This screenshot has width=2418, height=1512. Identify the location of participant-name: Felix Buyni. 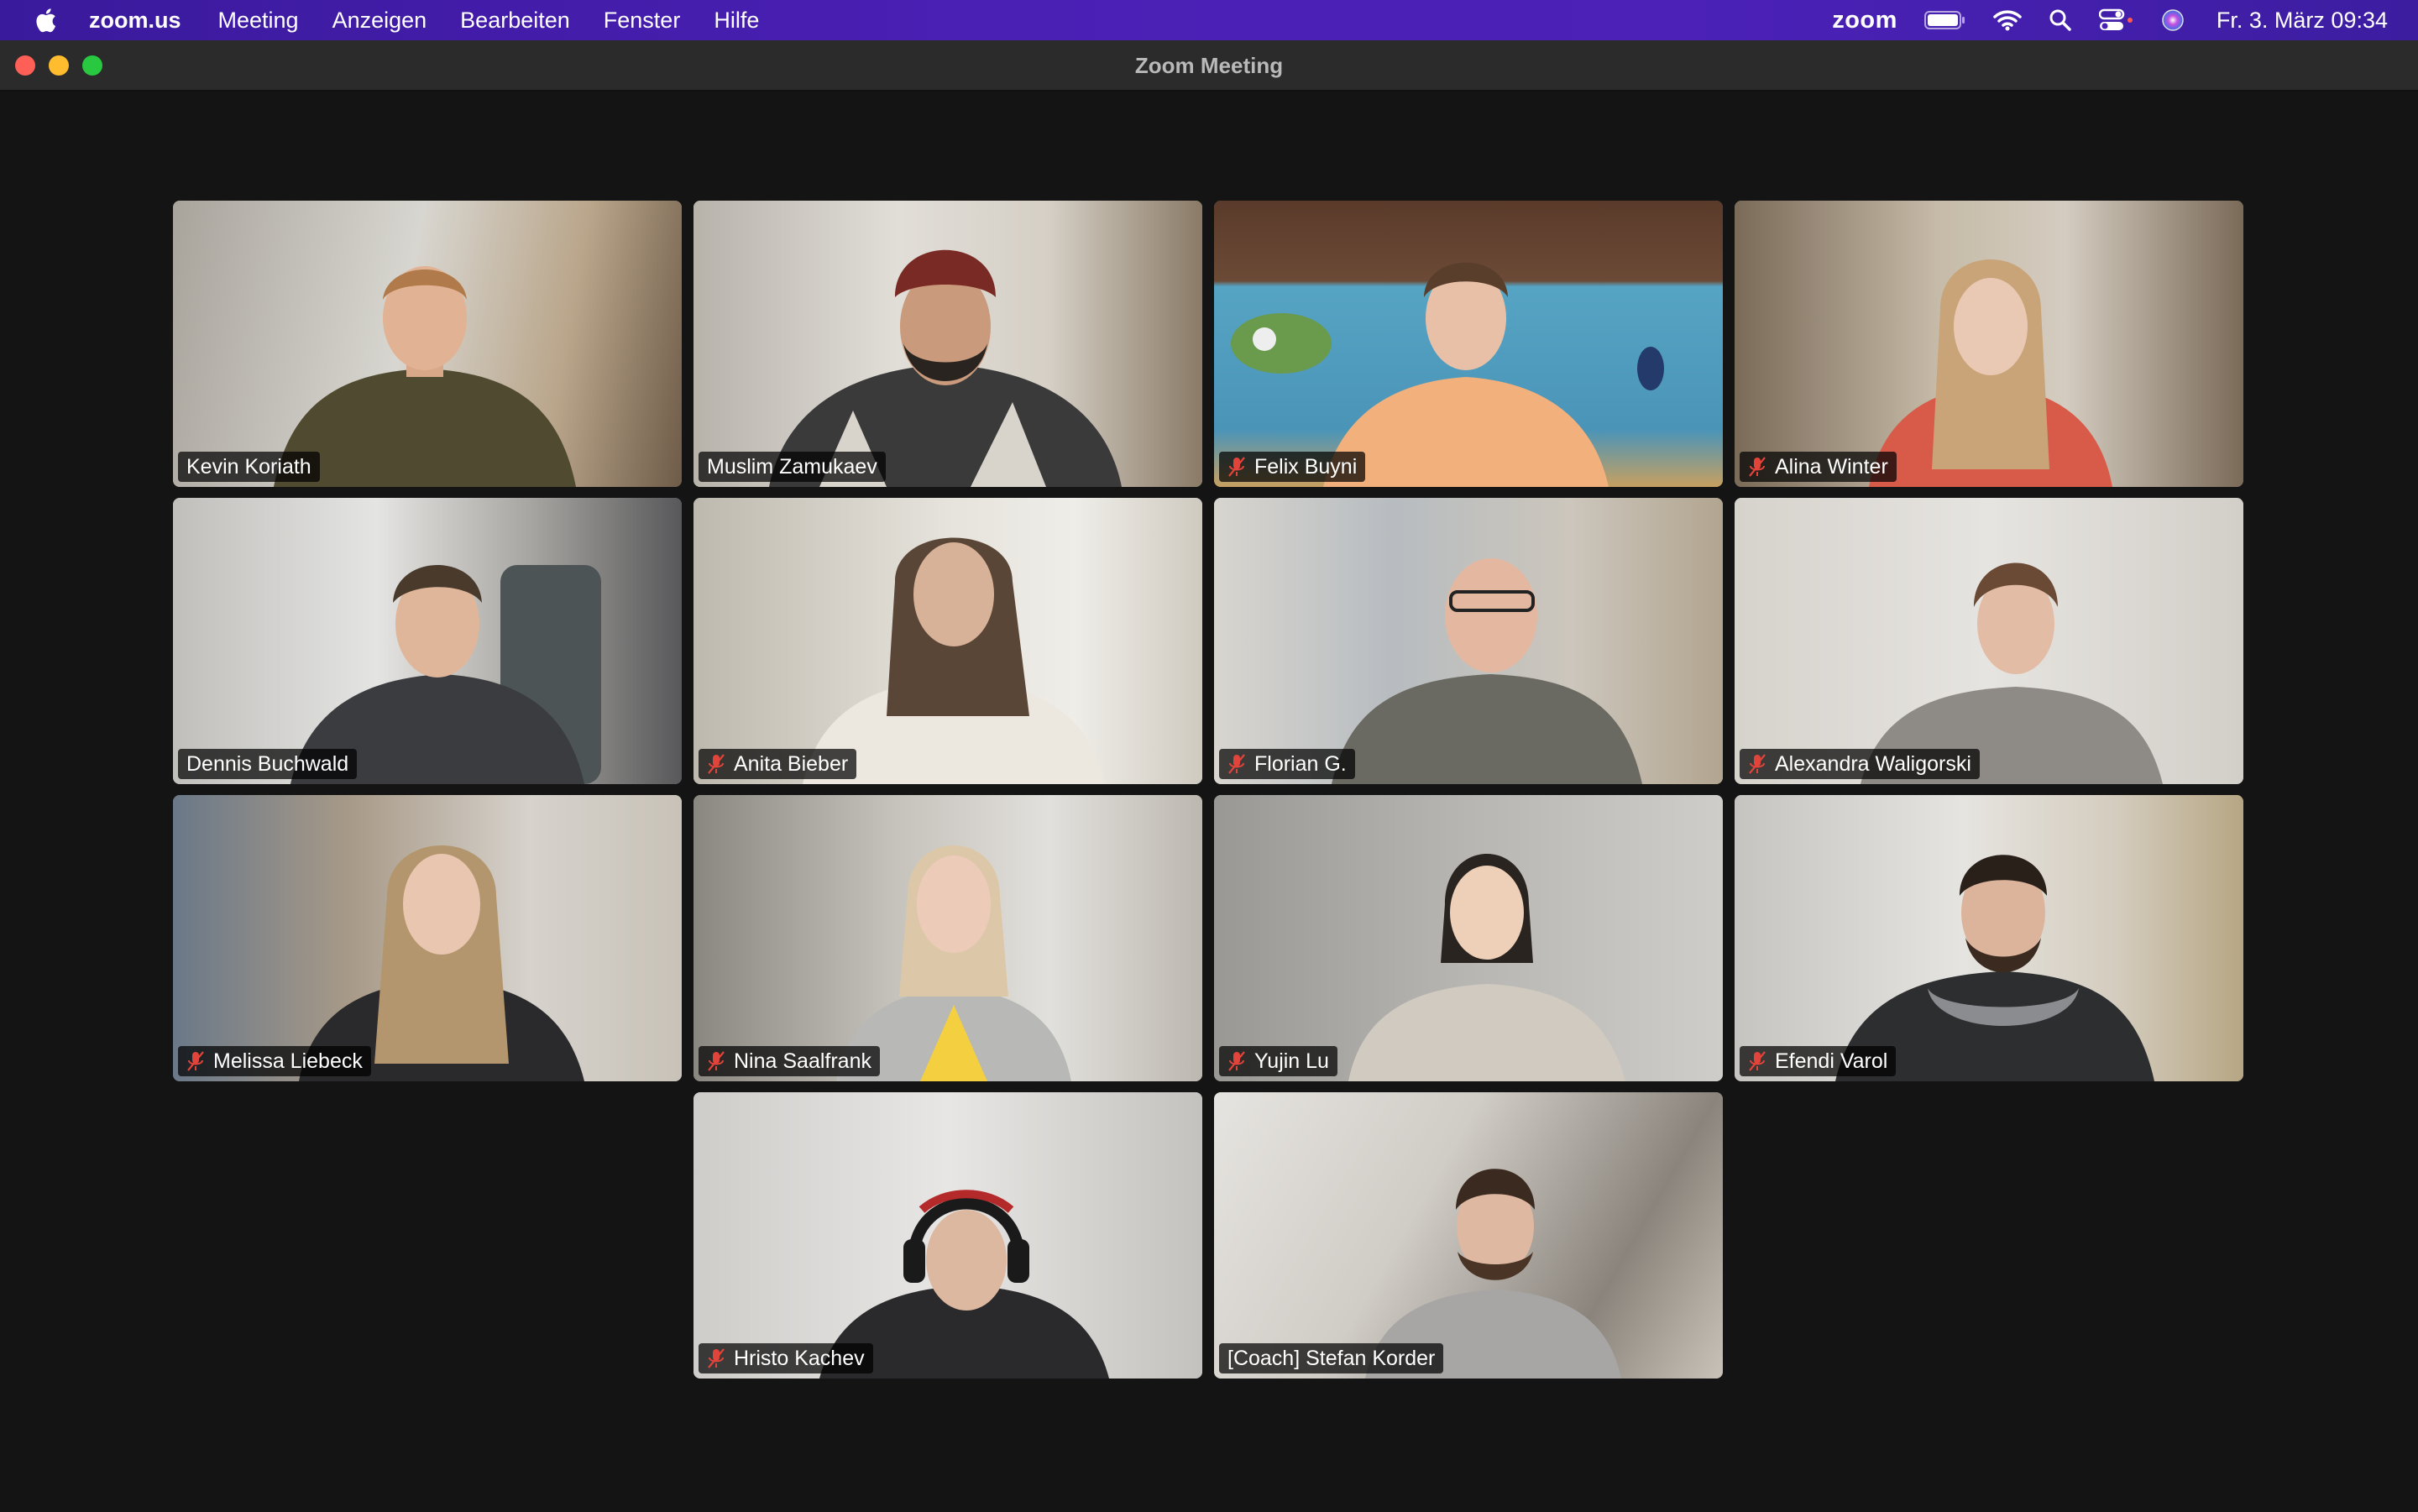
(1306, 467).